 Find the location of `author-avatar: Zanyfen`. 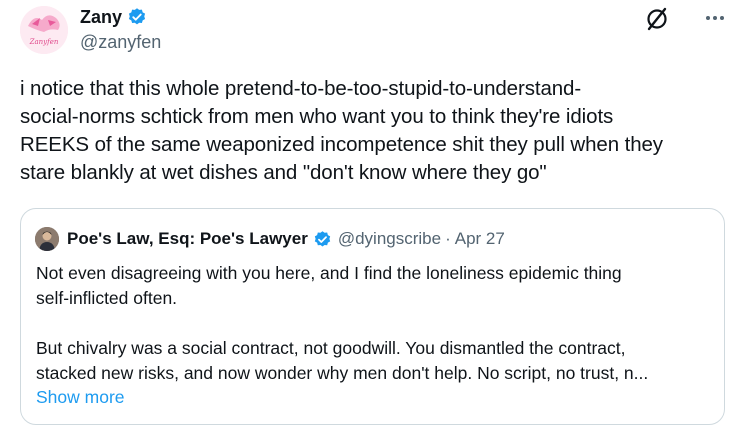

author-avatar: Zanyfen is located at coordinates (44, 30).